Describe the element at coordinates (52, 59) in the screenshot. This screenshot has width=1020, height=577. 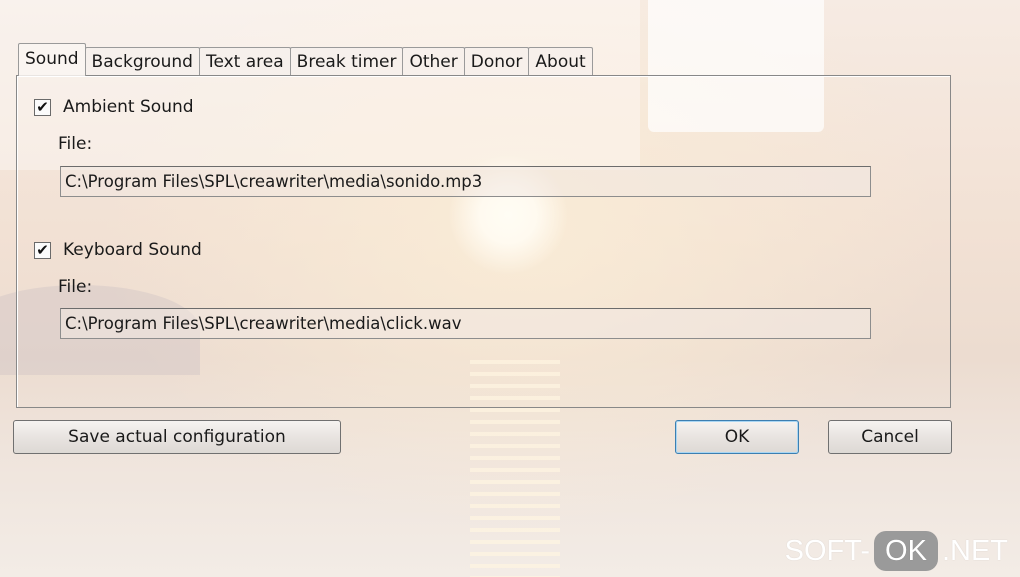
I see `tab-sound: Sound` at that location.